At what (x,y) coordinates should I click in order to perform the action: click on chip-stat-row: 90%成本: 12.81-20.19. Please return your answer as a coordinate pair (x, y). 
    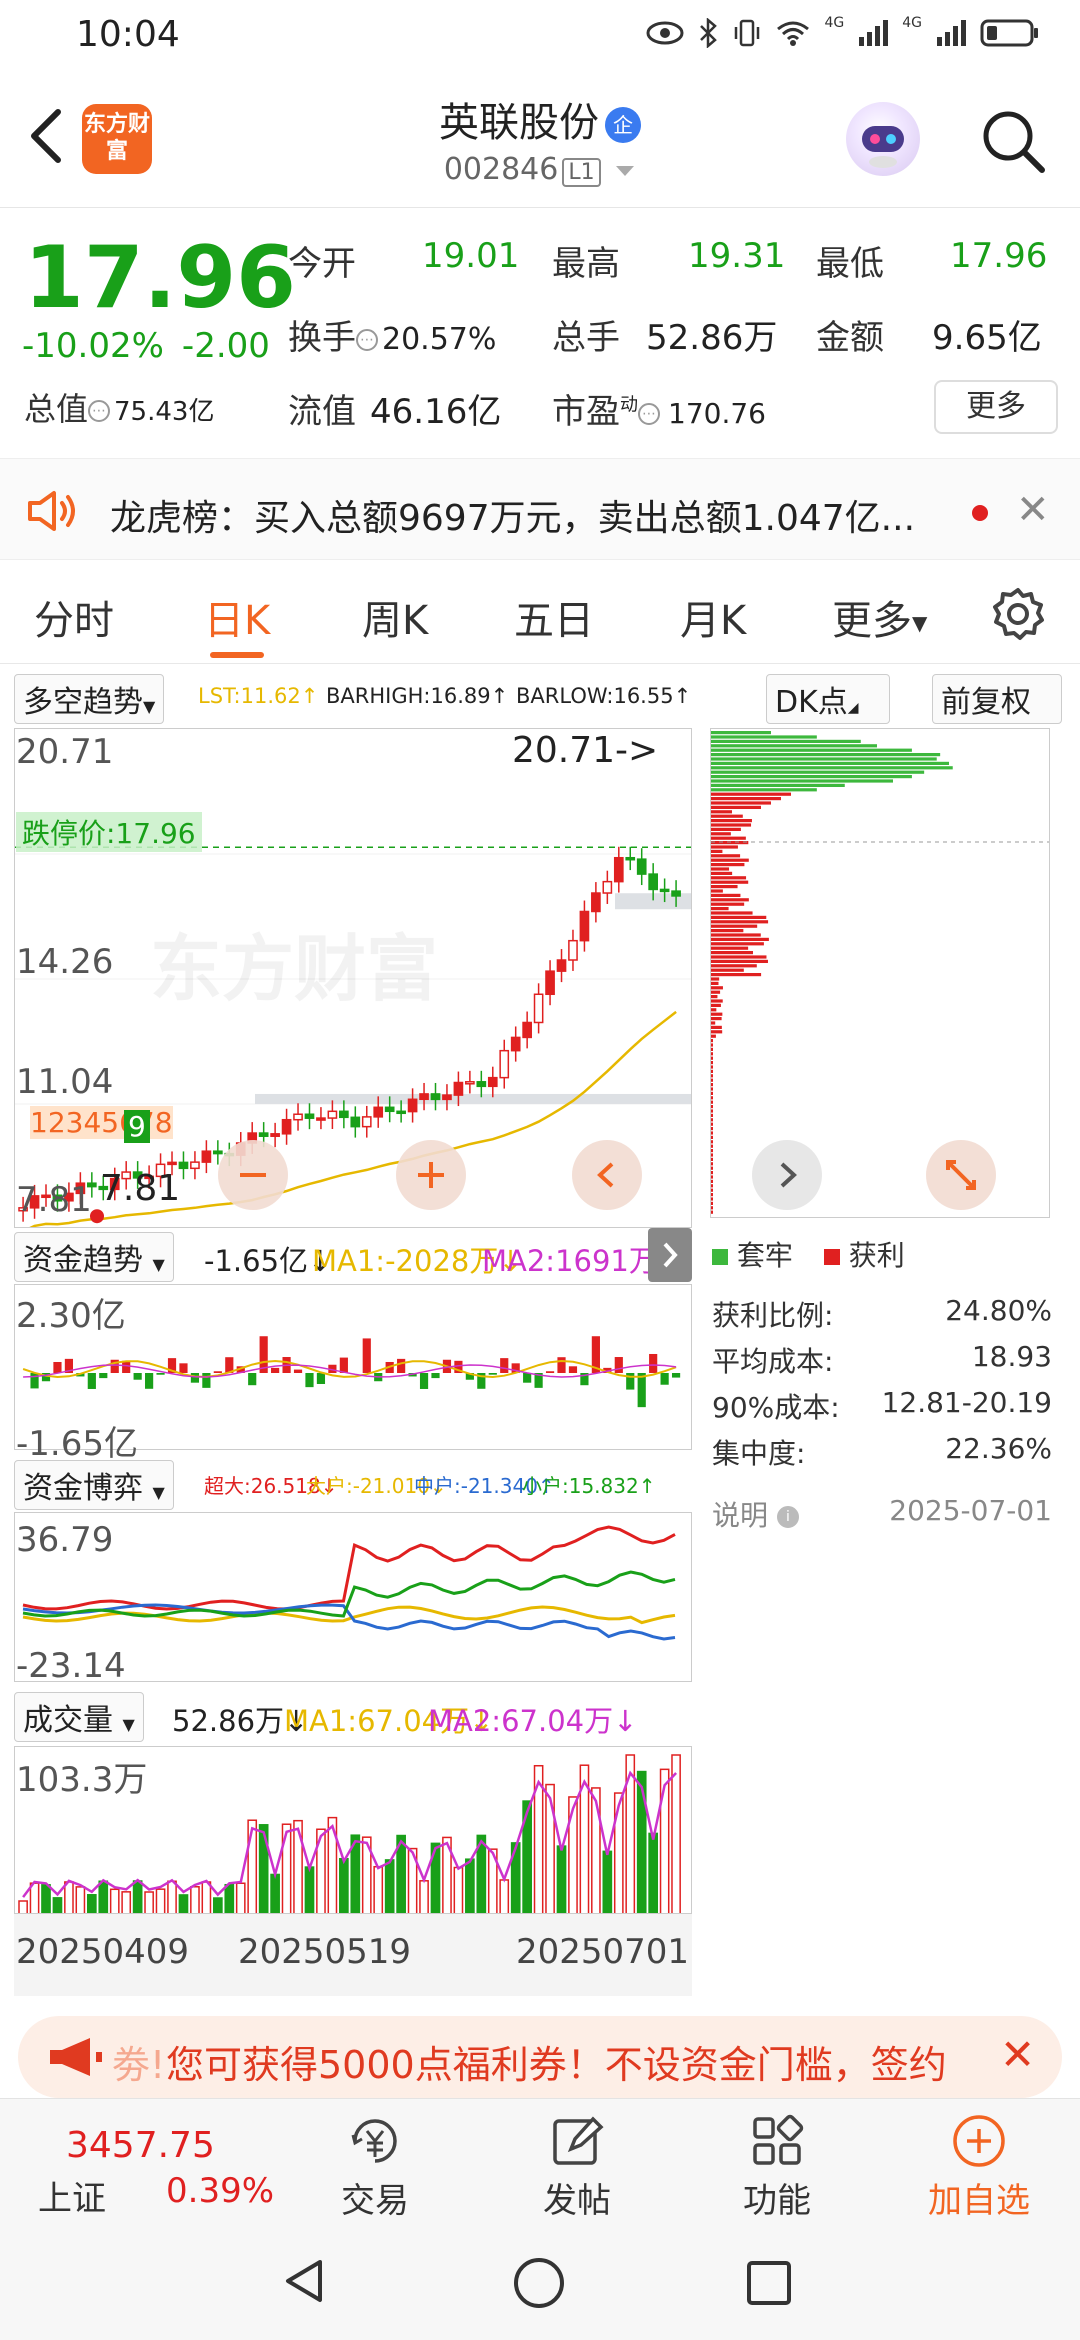
    Looking at the image, I should click on (882, 1406).